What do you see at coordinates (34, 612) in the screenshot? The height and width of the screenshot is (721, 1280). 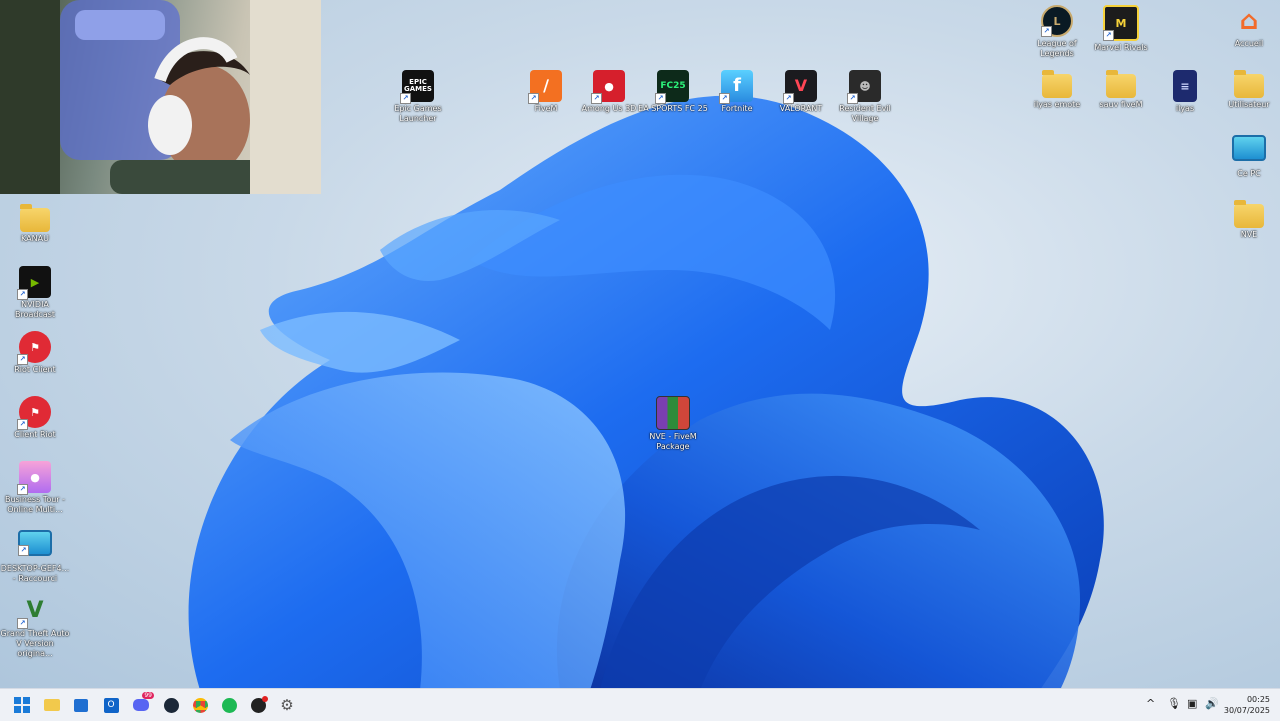 I see `gta-icon: V ↗` at bounding box center [34, 612].